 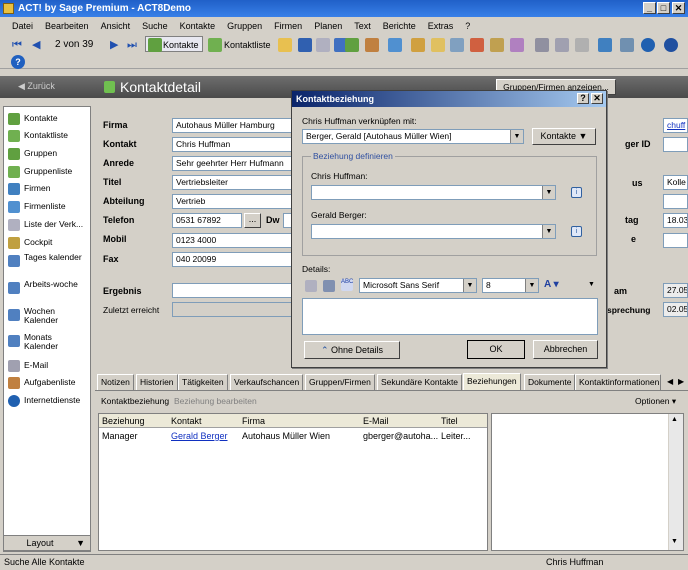 What do you see at coordinates (450, 316) in the screenshot?
I see `details-textarea` at bounding box center [450, 316].